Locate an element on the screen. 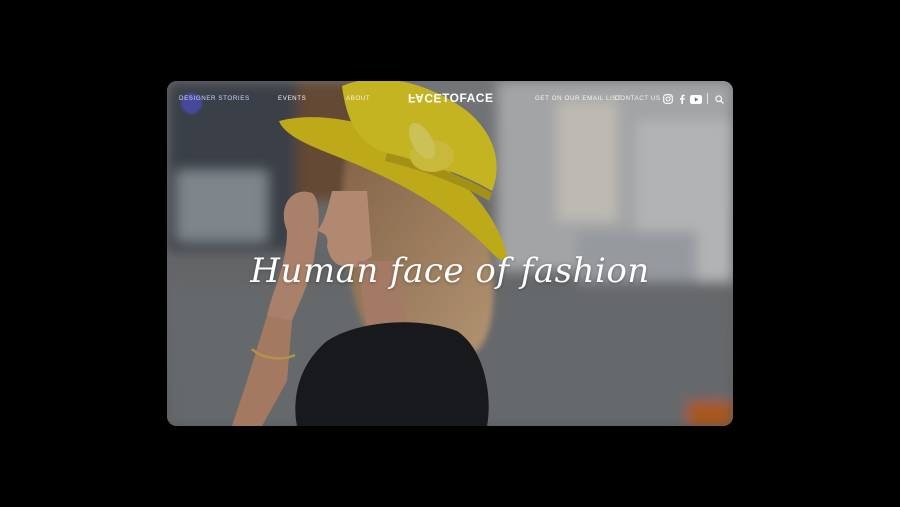 The image size is (900, 507). site-logo: FACETOFACE is located at coordinates (450, 98).